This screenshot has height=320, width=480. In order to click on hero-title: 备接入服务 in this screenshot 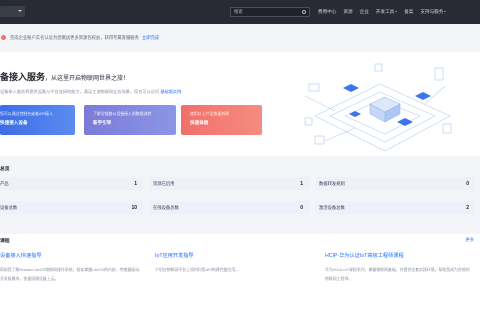, I will do `click(23, 77)`.